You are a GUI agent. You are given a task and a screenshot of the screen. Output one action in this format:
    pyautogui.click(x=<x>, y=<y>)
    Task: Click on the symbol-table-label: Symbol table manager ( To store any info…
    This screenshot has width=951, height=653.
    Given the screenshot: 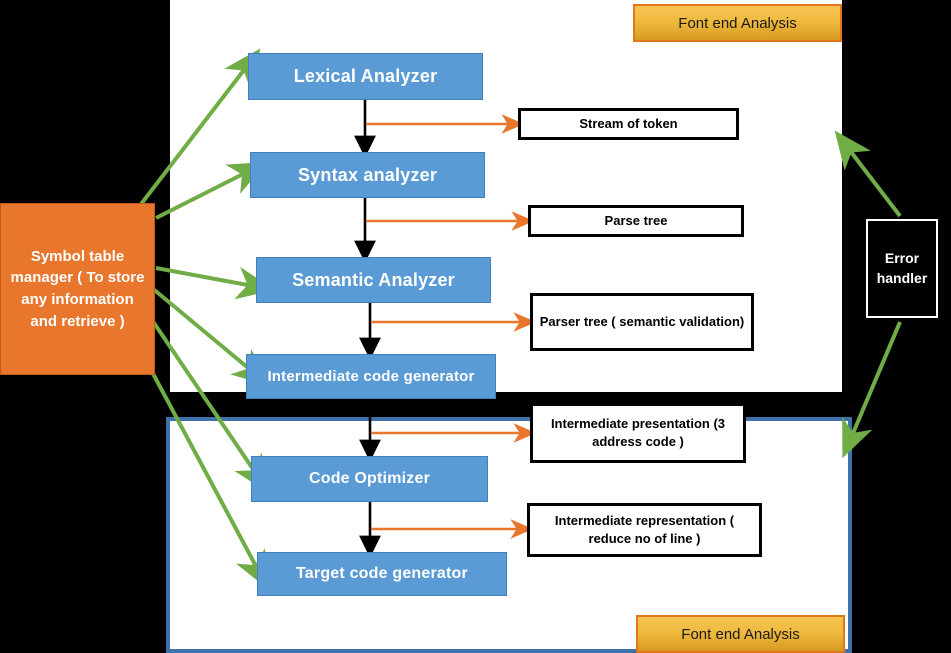 What is the action you would take?
    pyautogui.click(x=77, y=288)
    